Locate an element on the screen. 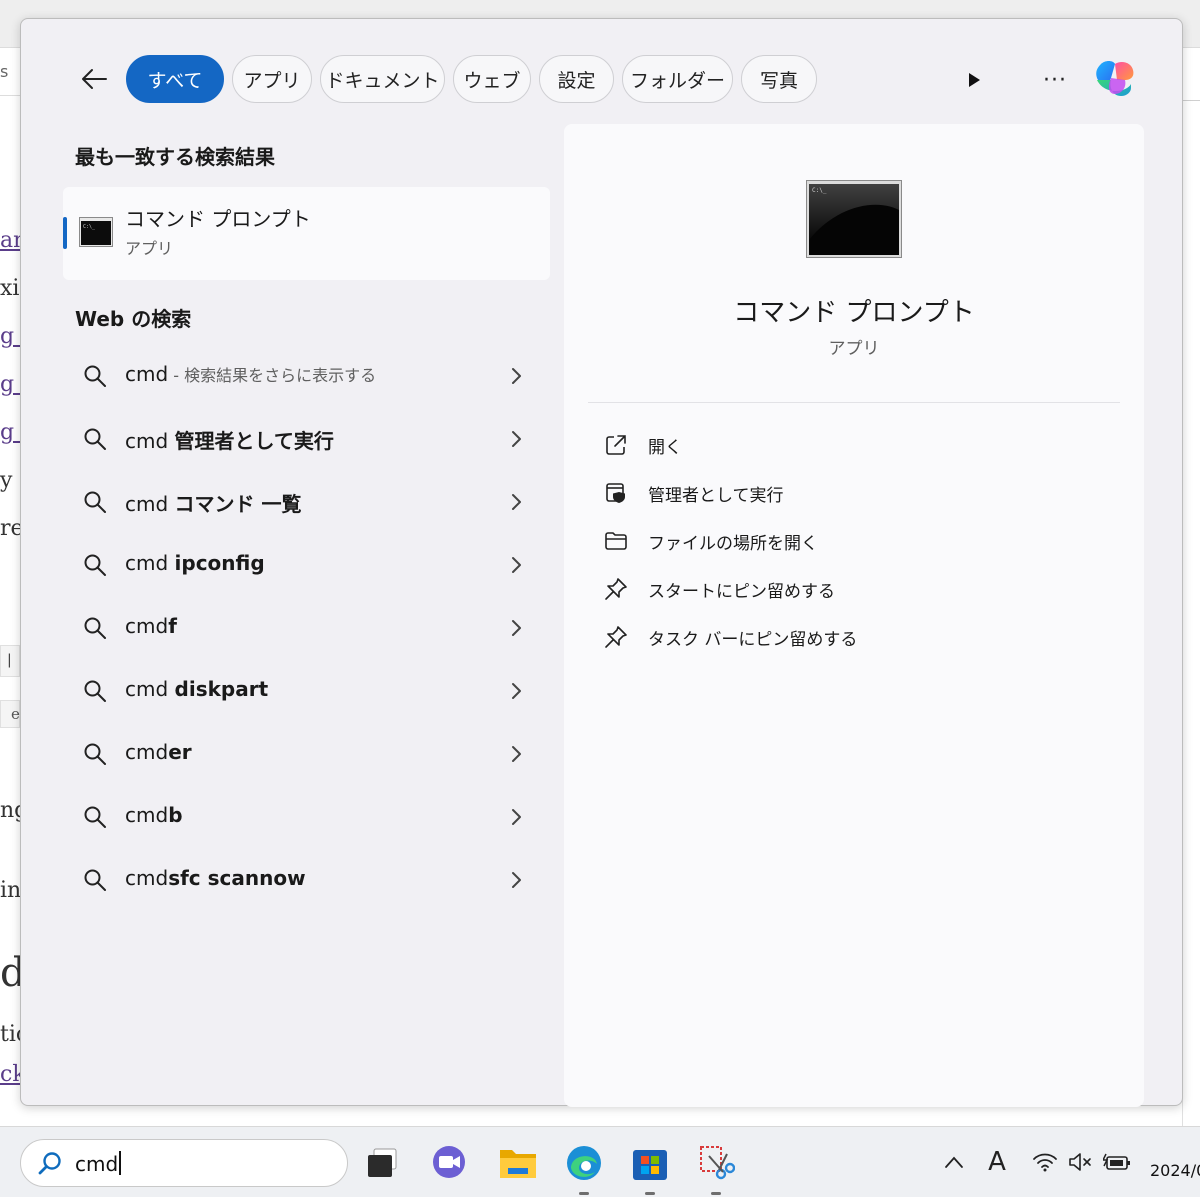 The height and width of the screenshot is (1197, 1200). query-completion: f is located at coordinates (172, 626).